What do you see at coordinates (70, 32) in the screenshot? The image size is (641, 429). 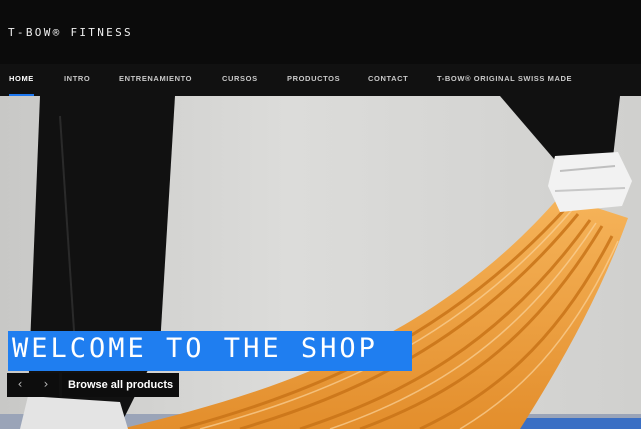 I see `site-logo: T-BOW® FITNESS` at bounding box center [70, 32].